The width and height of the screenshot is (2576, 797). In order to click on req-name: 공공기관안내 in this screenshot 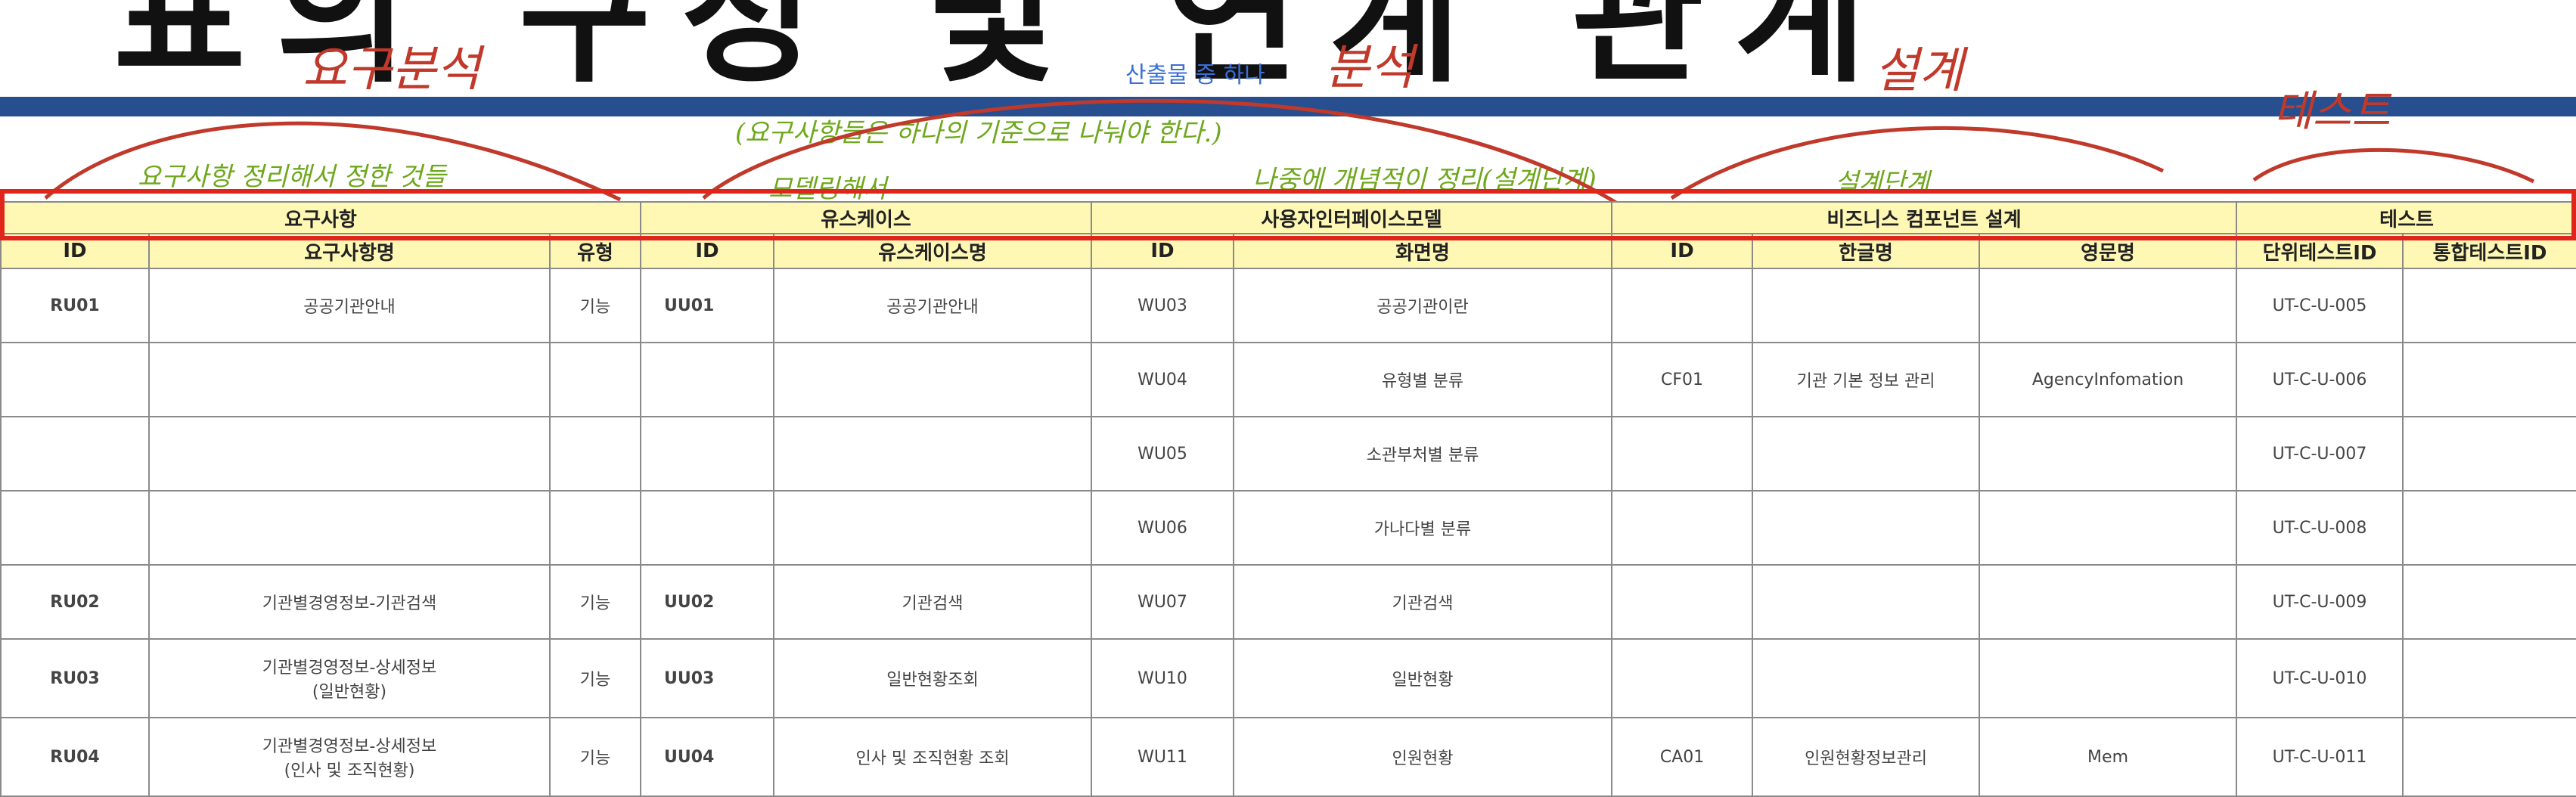, I will do `click(349, 306)`.